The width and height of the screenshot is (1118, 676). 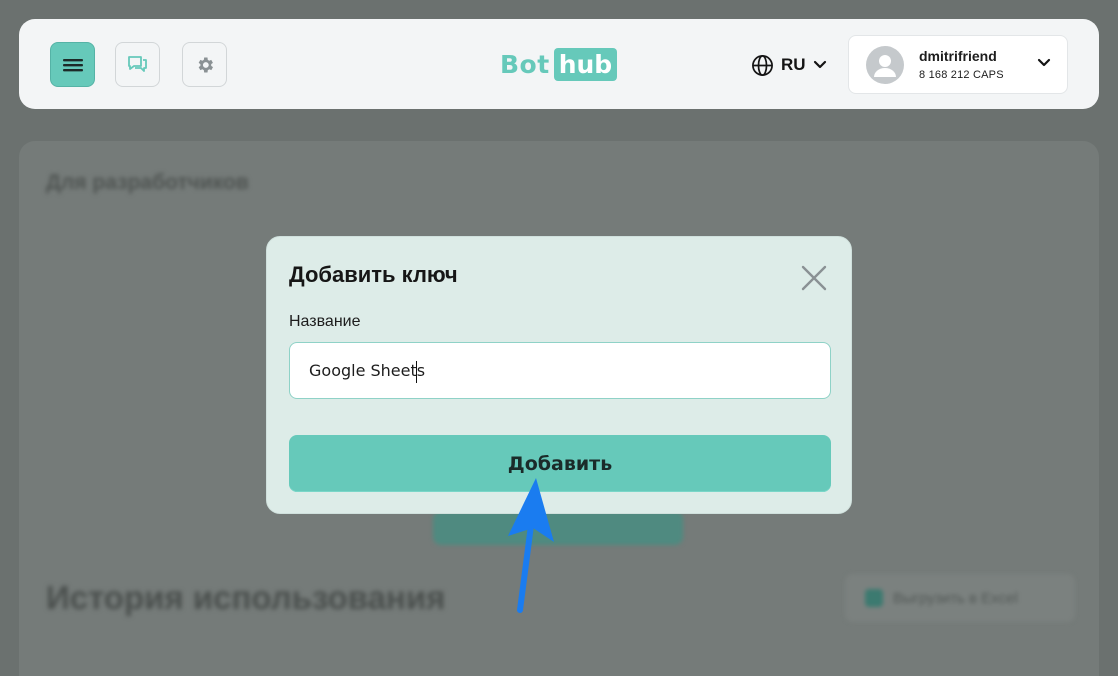 I want to click on language-selector: RU, so click(x=789, y=65).